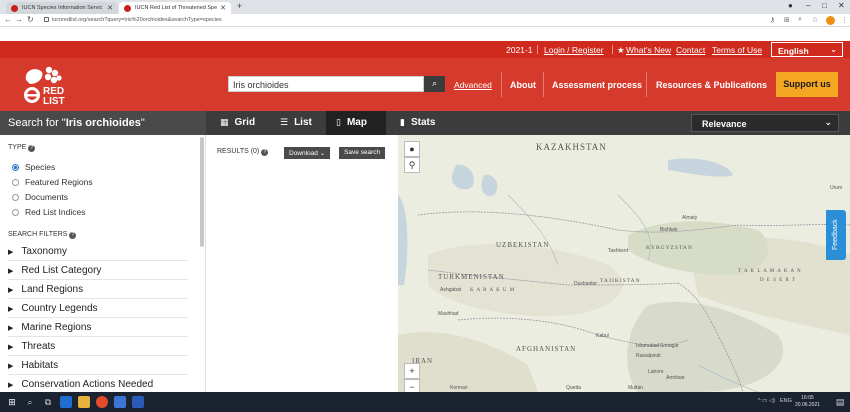 This screenshot has width=850, height=412. What do you see at coordinates (356, 123) in the screenshot?
I see `view-map-button: ▯ Map` at bounding box center [356, 123].